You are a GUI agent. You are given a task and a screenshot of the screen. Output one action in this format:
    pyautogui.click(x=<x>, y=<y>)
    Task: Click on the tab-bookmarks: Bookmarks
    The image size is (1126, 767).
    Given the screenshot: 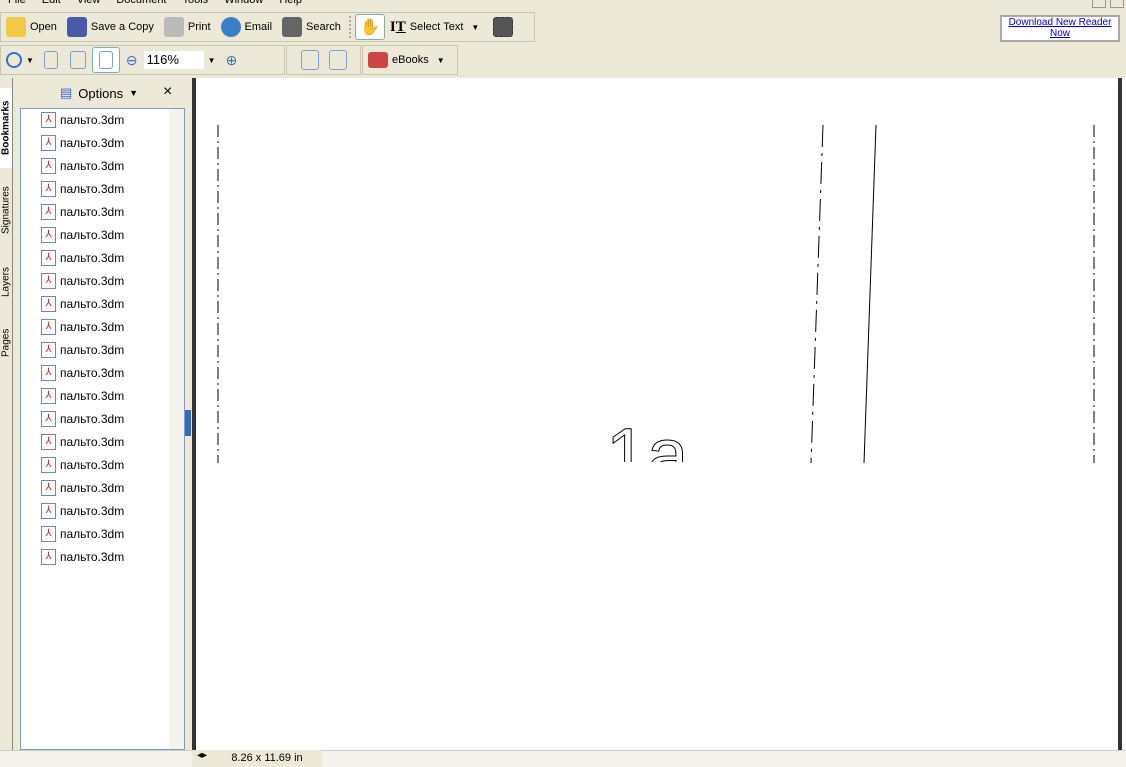 What is the action you would take?
    pyautogui.click(x=6, y=128)
    